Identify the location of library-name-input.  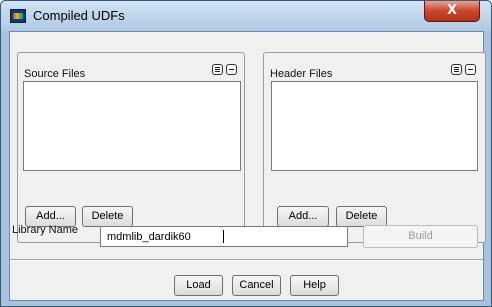
(224, 236).